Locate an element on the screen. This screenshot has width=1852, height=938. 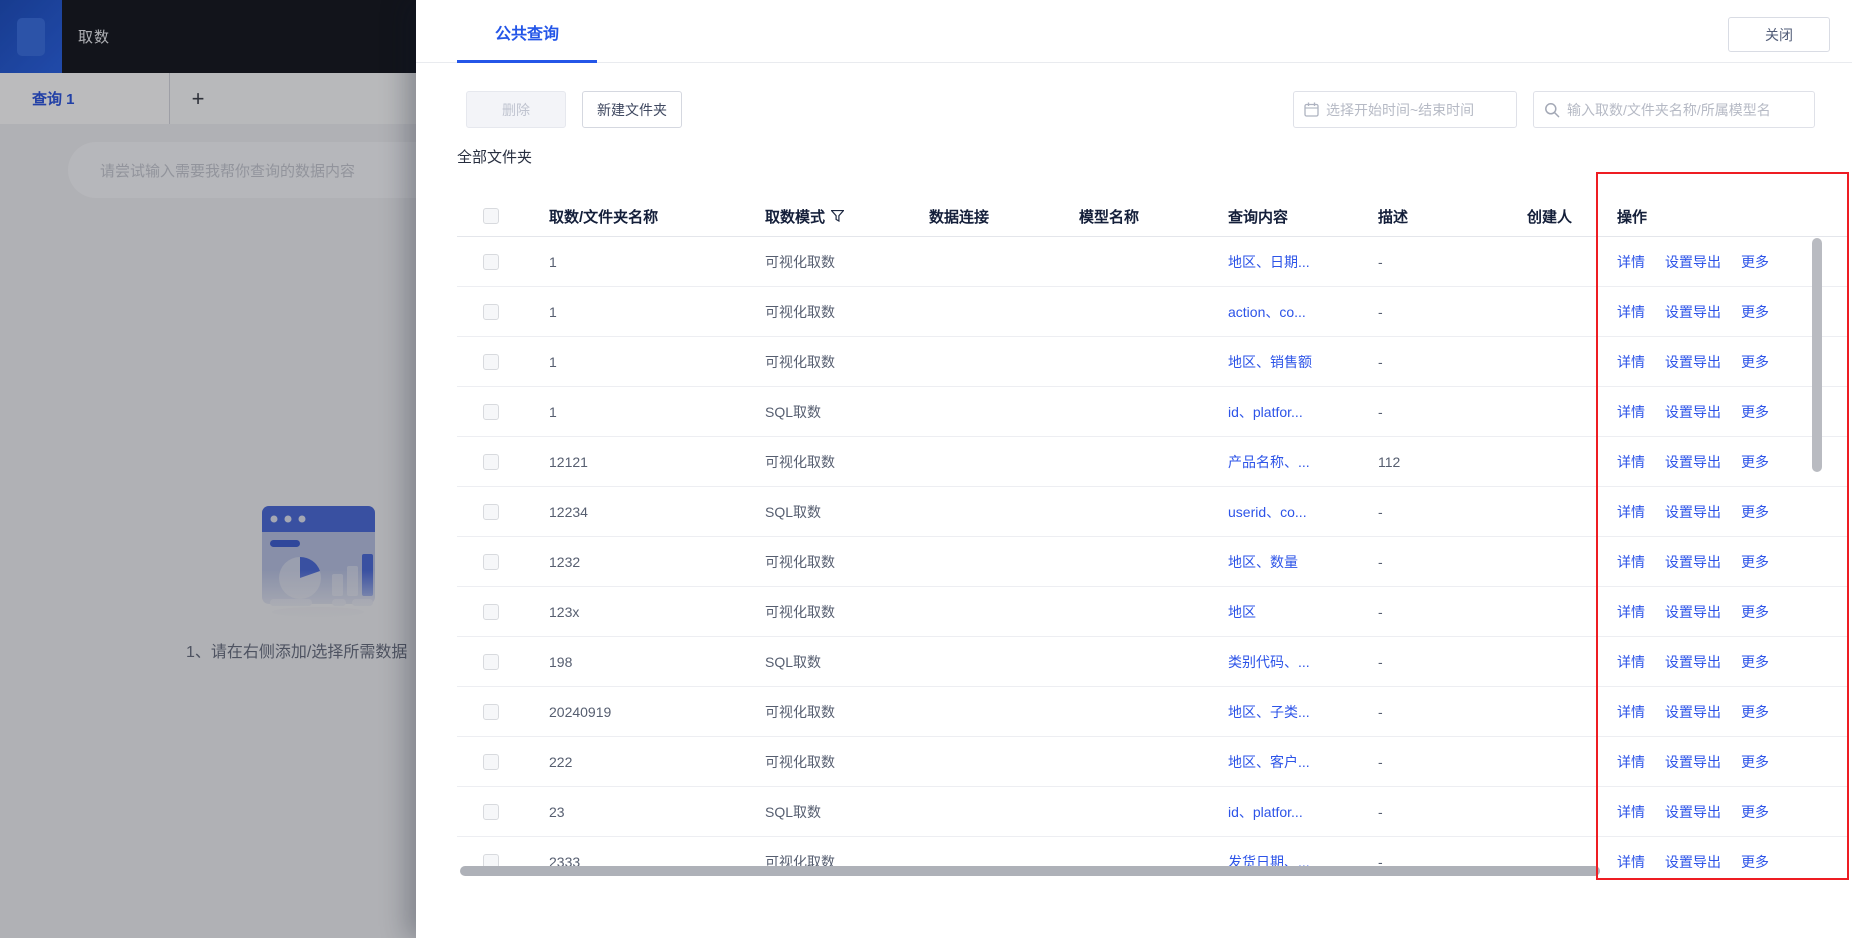
column-header-connection: 数据连接 is located at coordinates (1004, 216).